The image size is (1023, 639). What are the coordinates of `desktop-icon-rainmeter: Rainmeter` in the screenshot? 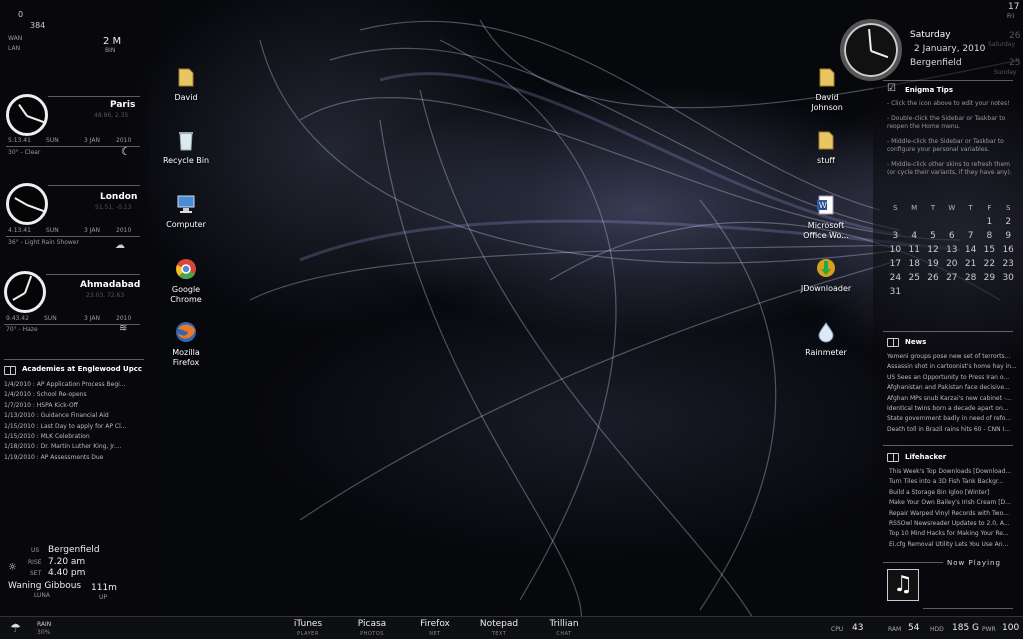 It's located at (826, 339).